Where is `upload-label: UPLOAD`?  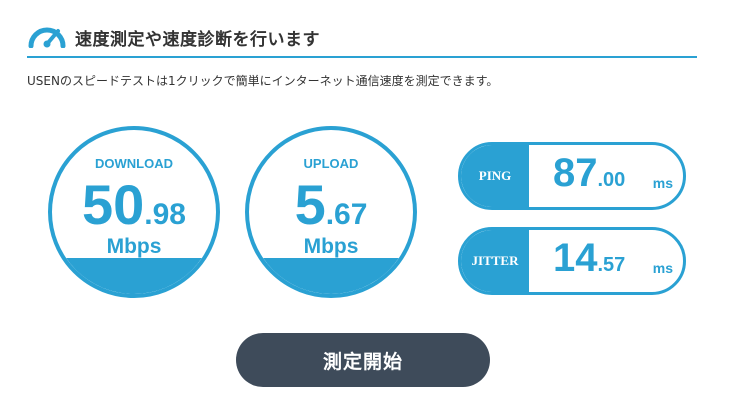
upload-label: UPLOAD is located at coordinates (331, 163).